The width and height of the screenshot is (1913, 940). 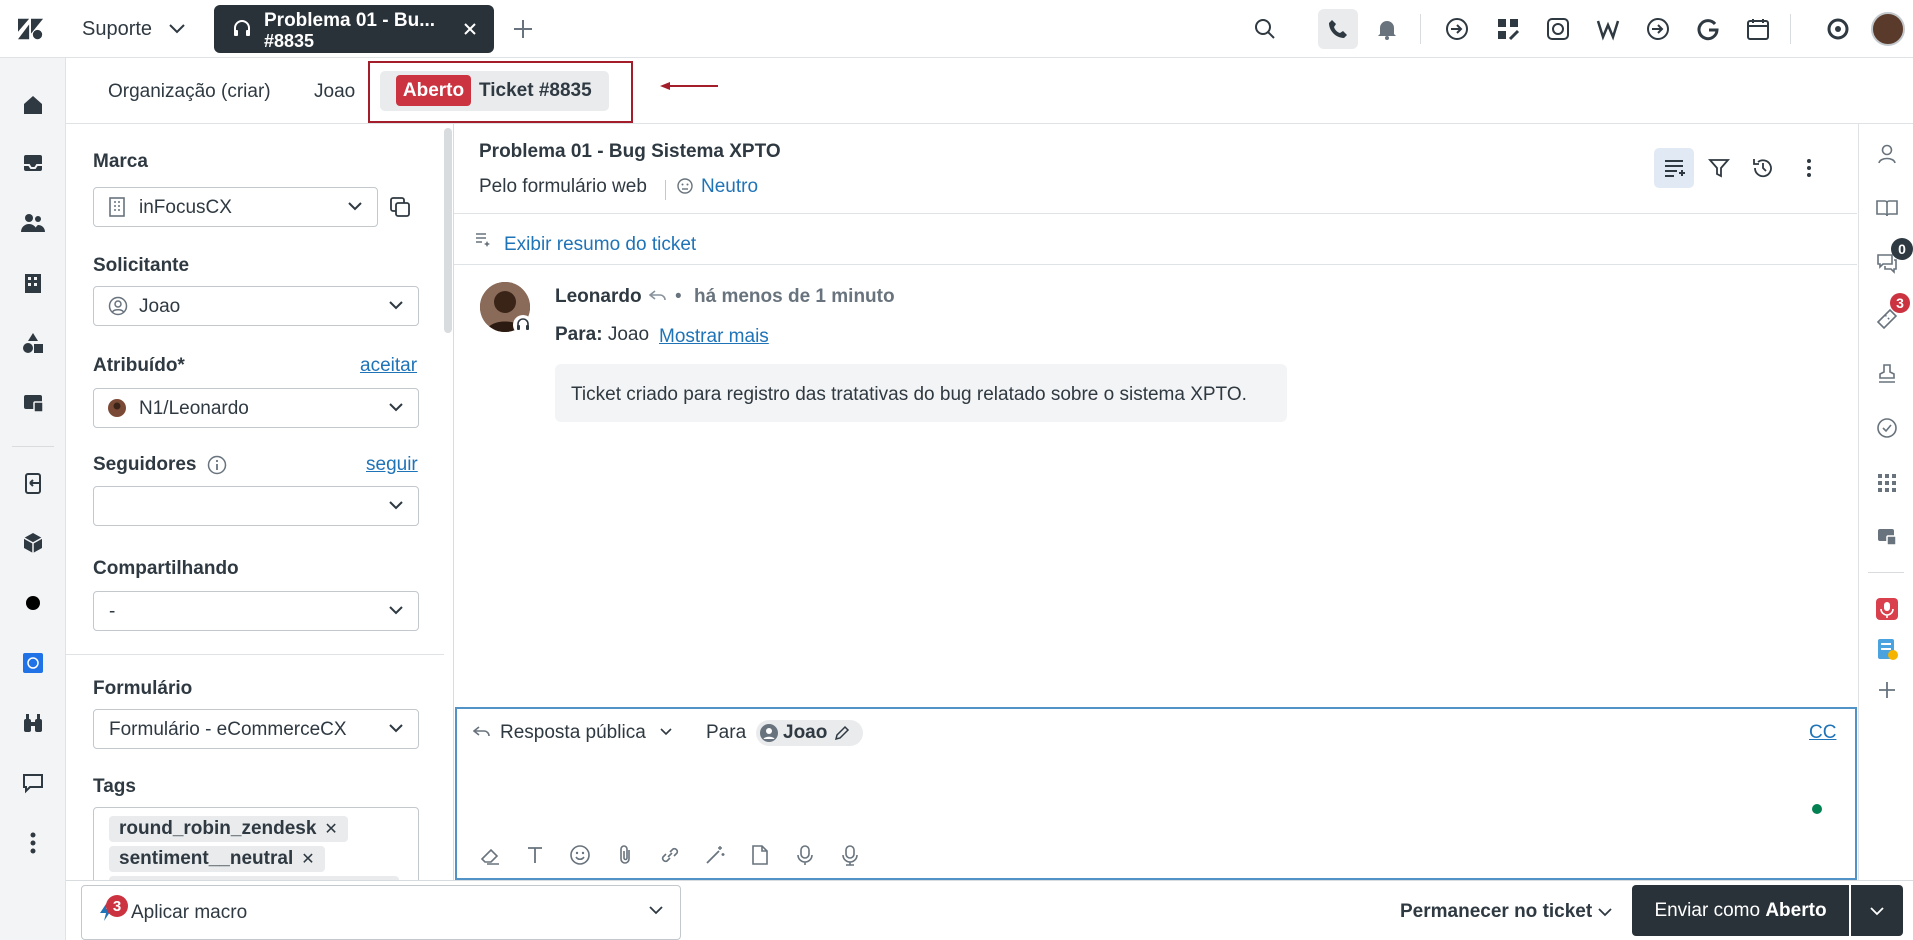 What do you see at coordinates (523, 29) in the screenshot?
I see `add-tab-icon` at bounding box center [523, 29].